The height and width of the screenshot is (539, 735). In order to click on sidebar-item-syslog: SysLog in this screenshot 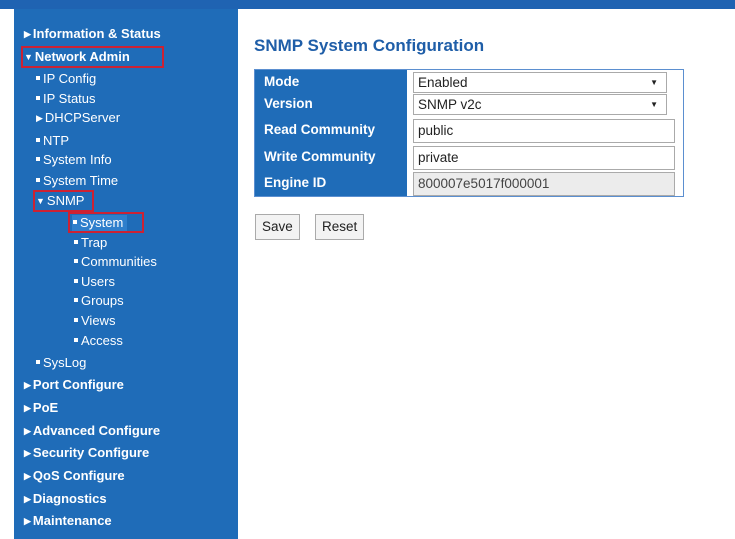, I will do `click(61, 363)`.